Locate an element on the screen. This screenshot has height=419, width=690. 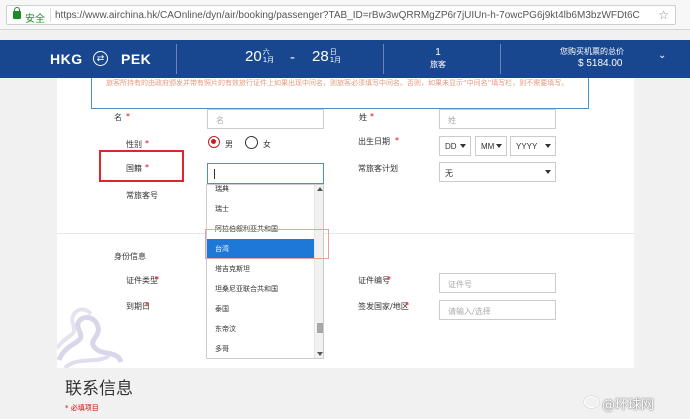
nationality-option: 泰国 is located at coordinates (260, 309).